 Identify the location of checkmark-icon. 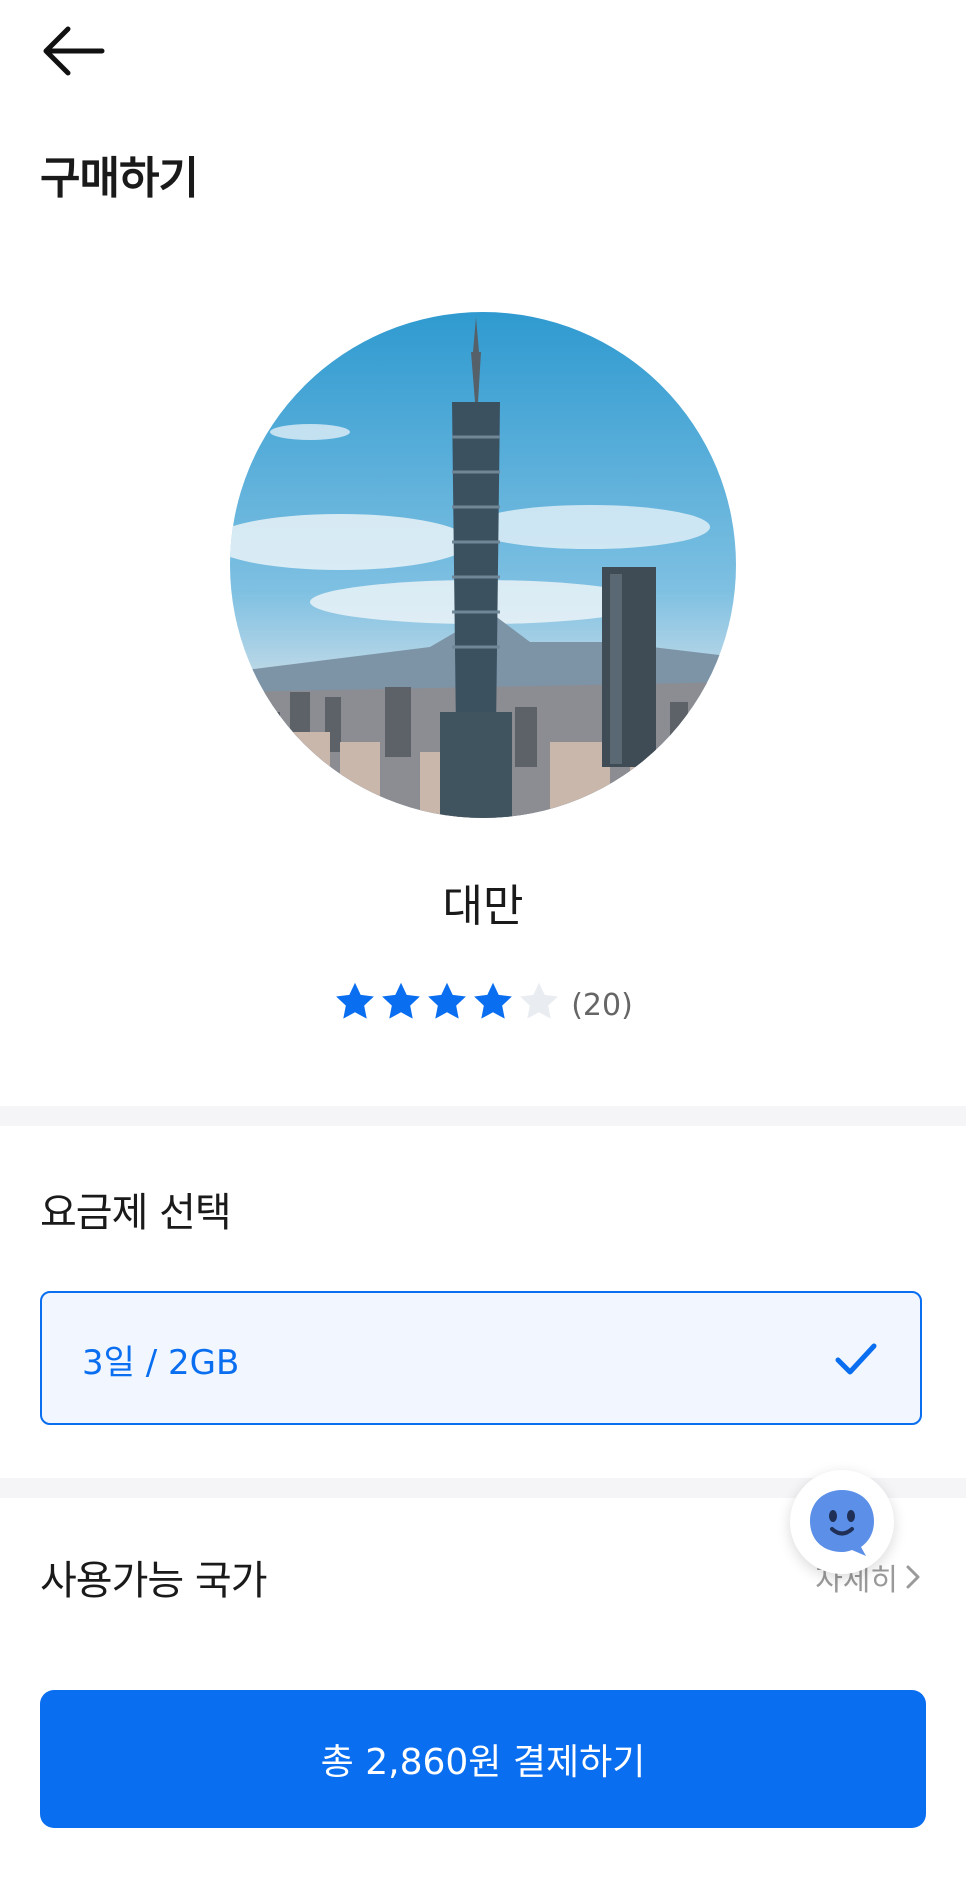
(856, 1359).